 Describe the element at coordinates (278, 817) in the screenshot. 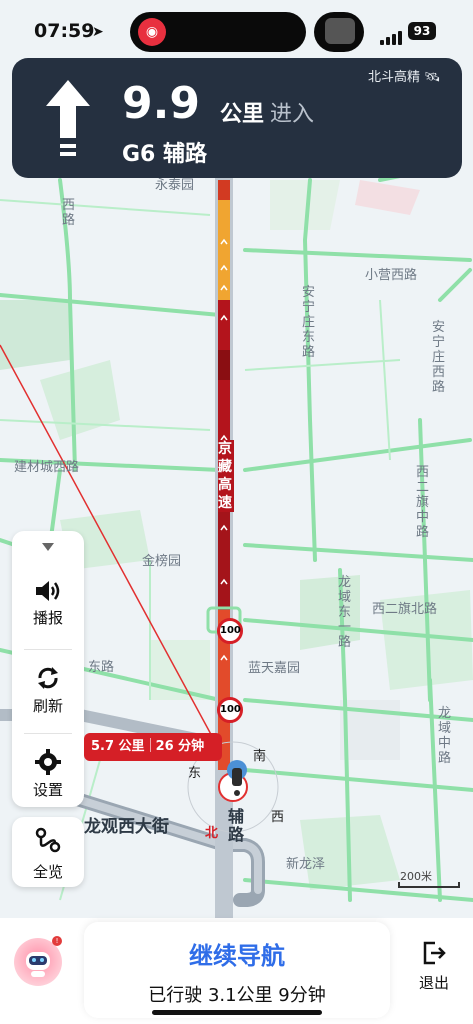

I see `compass-west: 西` at that location.